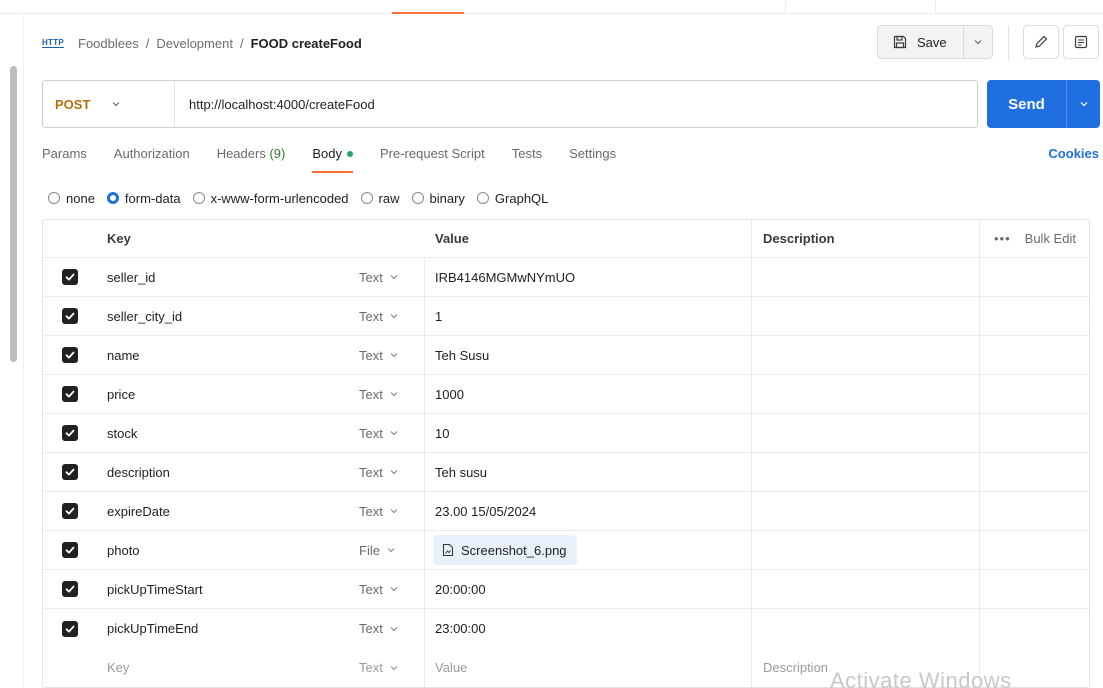 The height and width of the screenshot is (688, 1103). Describe the element at coordinates (505, 550) in the screenshot. I see `file-chip: Screenshot_6.png` at that location.